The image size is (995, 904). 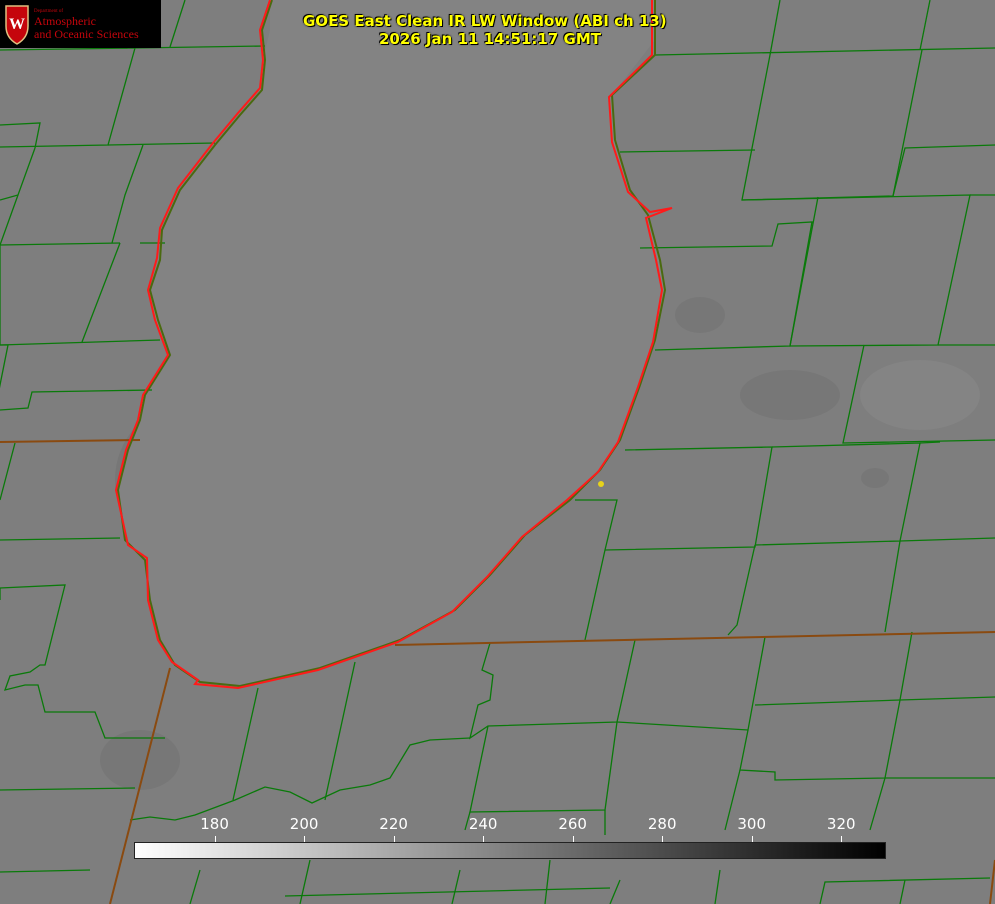 I want to click on colorbar-tick-label: 280, so click(x=662, y=824).